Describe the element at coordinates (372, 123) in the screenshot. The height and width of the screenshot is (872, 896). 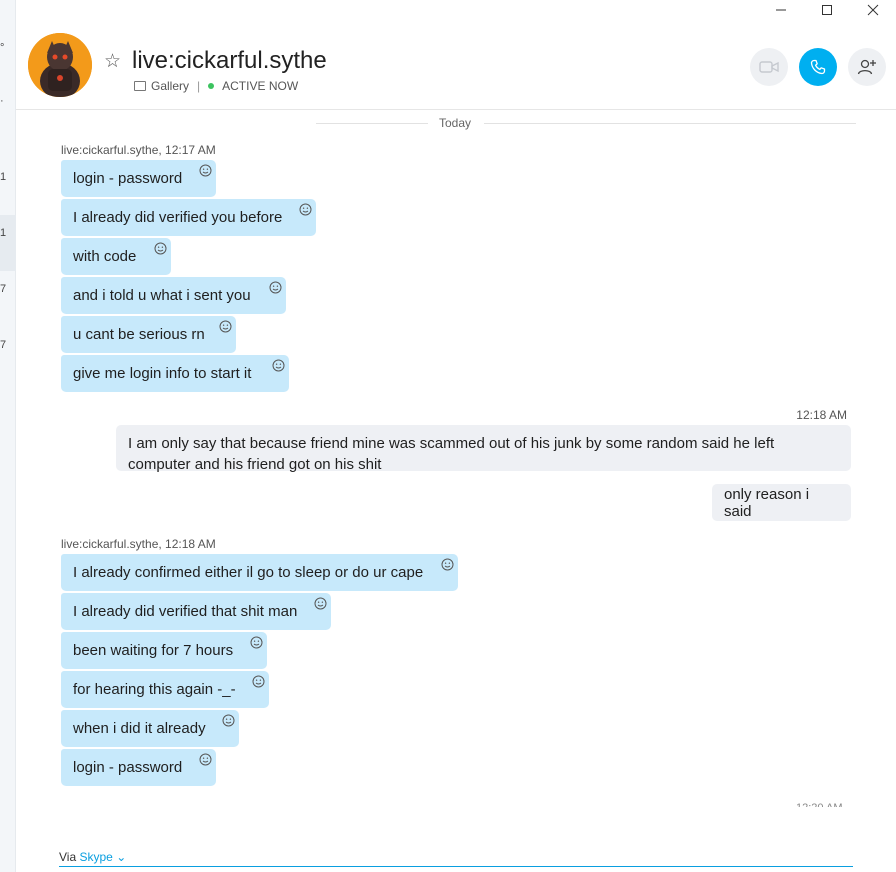
I see `divider-line-left` at that location.